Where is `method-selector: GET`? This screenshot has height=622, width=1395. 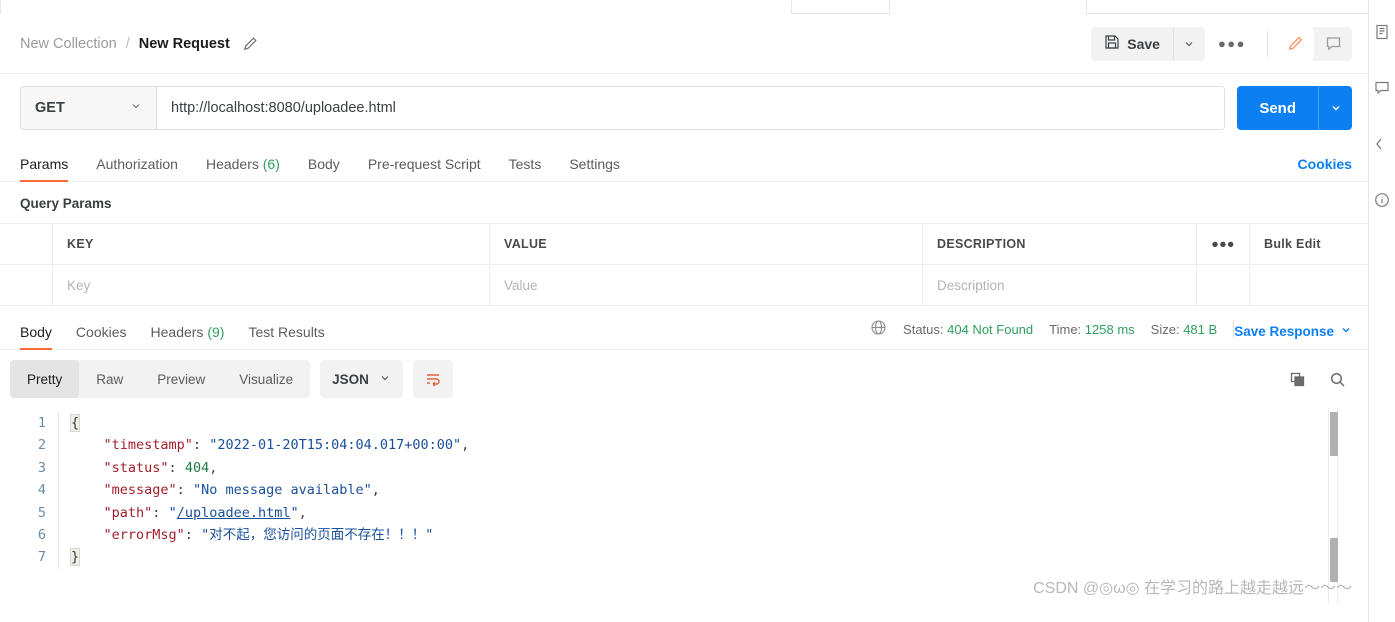
method-selector: GET is located at coordinates (89, 108).